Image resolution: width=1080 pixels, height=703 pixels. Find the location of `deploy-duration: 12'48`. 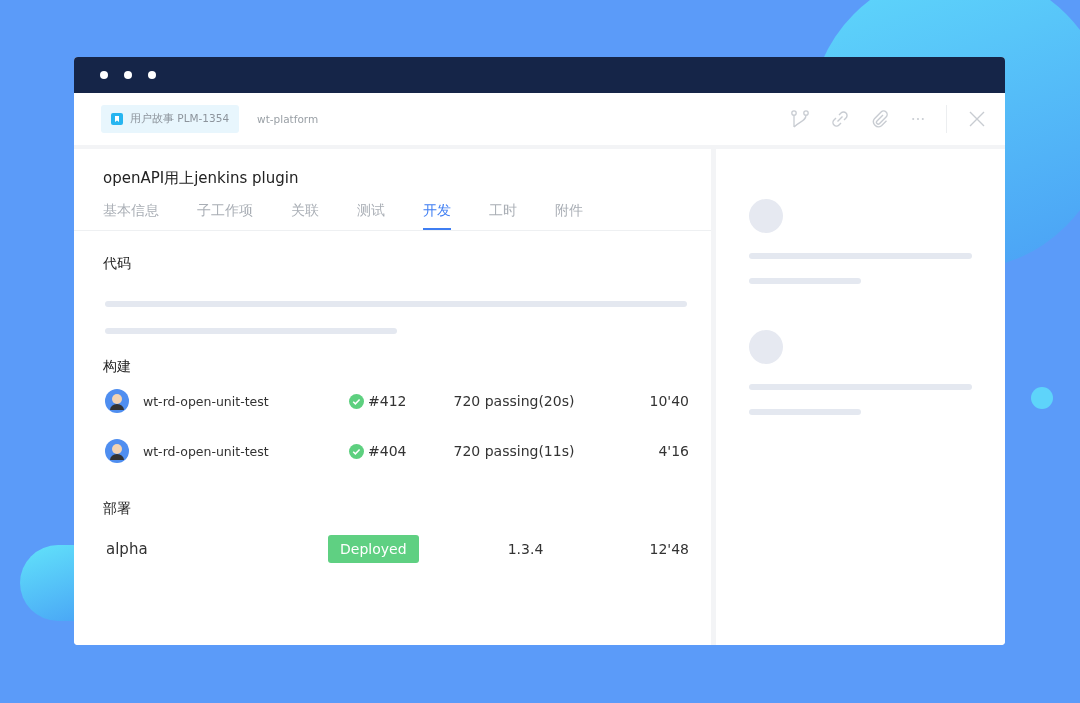

deploy-duration: 12'48 is located at coordinates (668, 549).